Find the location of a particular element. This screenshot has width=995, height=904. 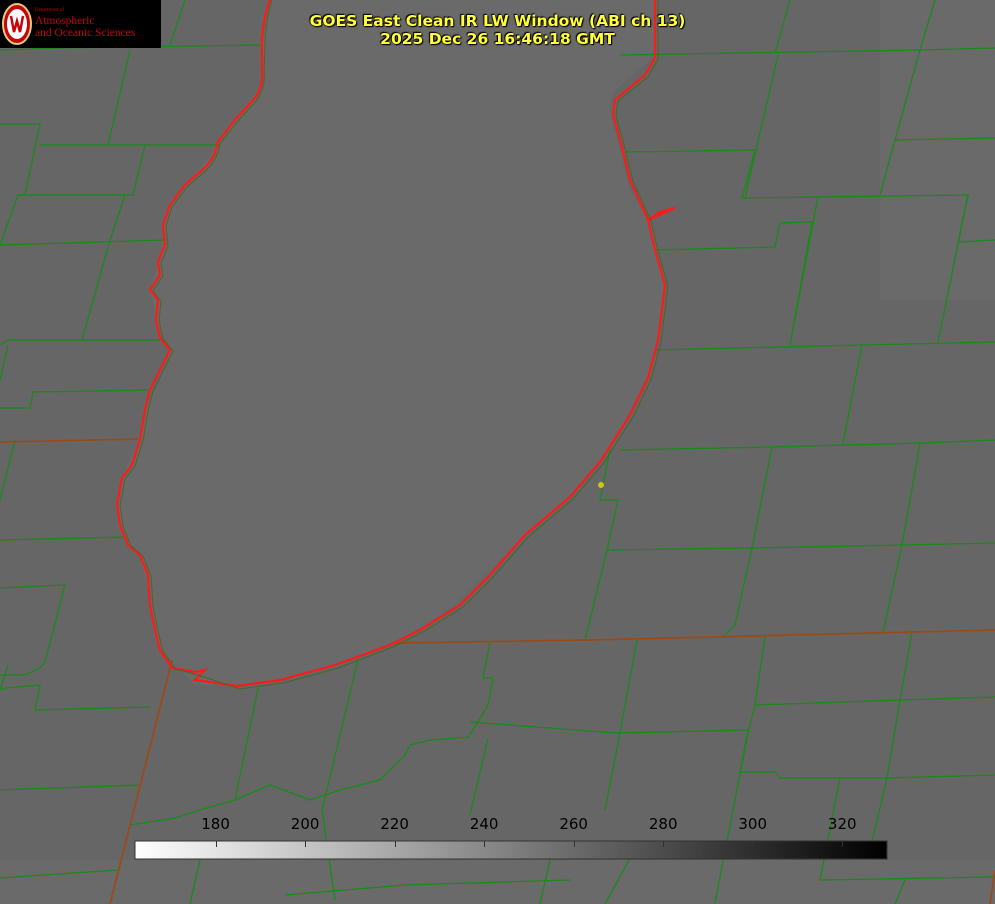

image-timestamp: 2025 Dec 26 16:46:18 GMT is located at coordinates (497, 39).